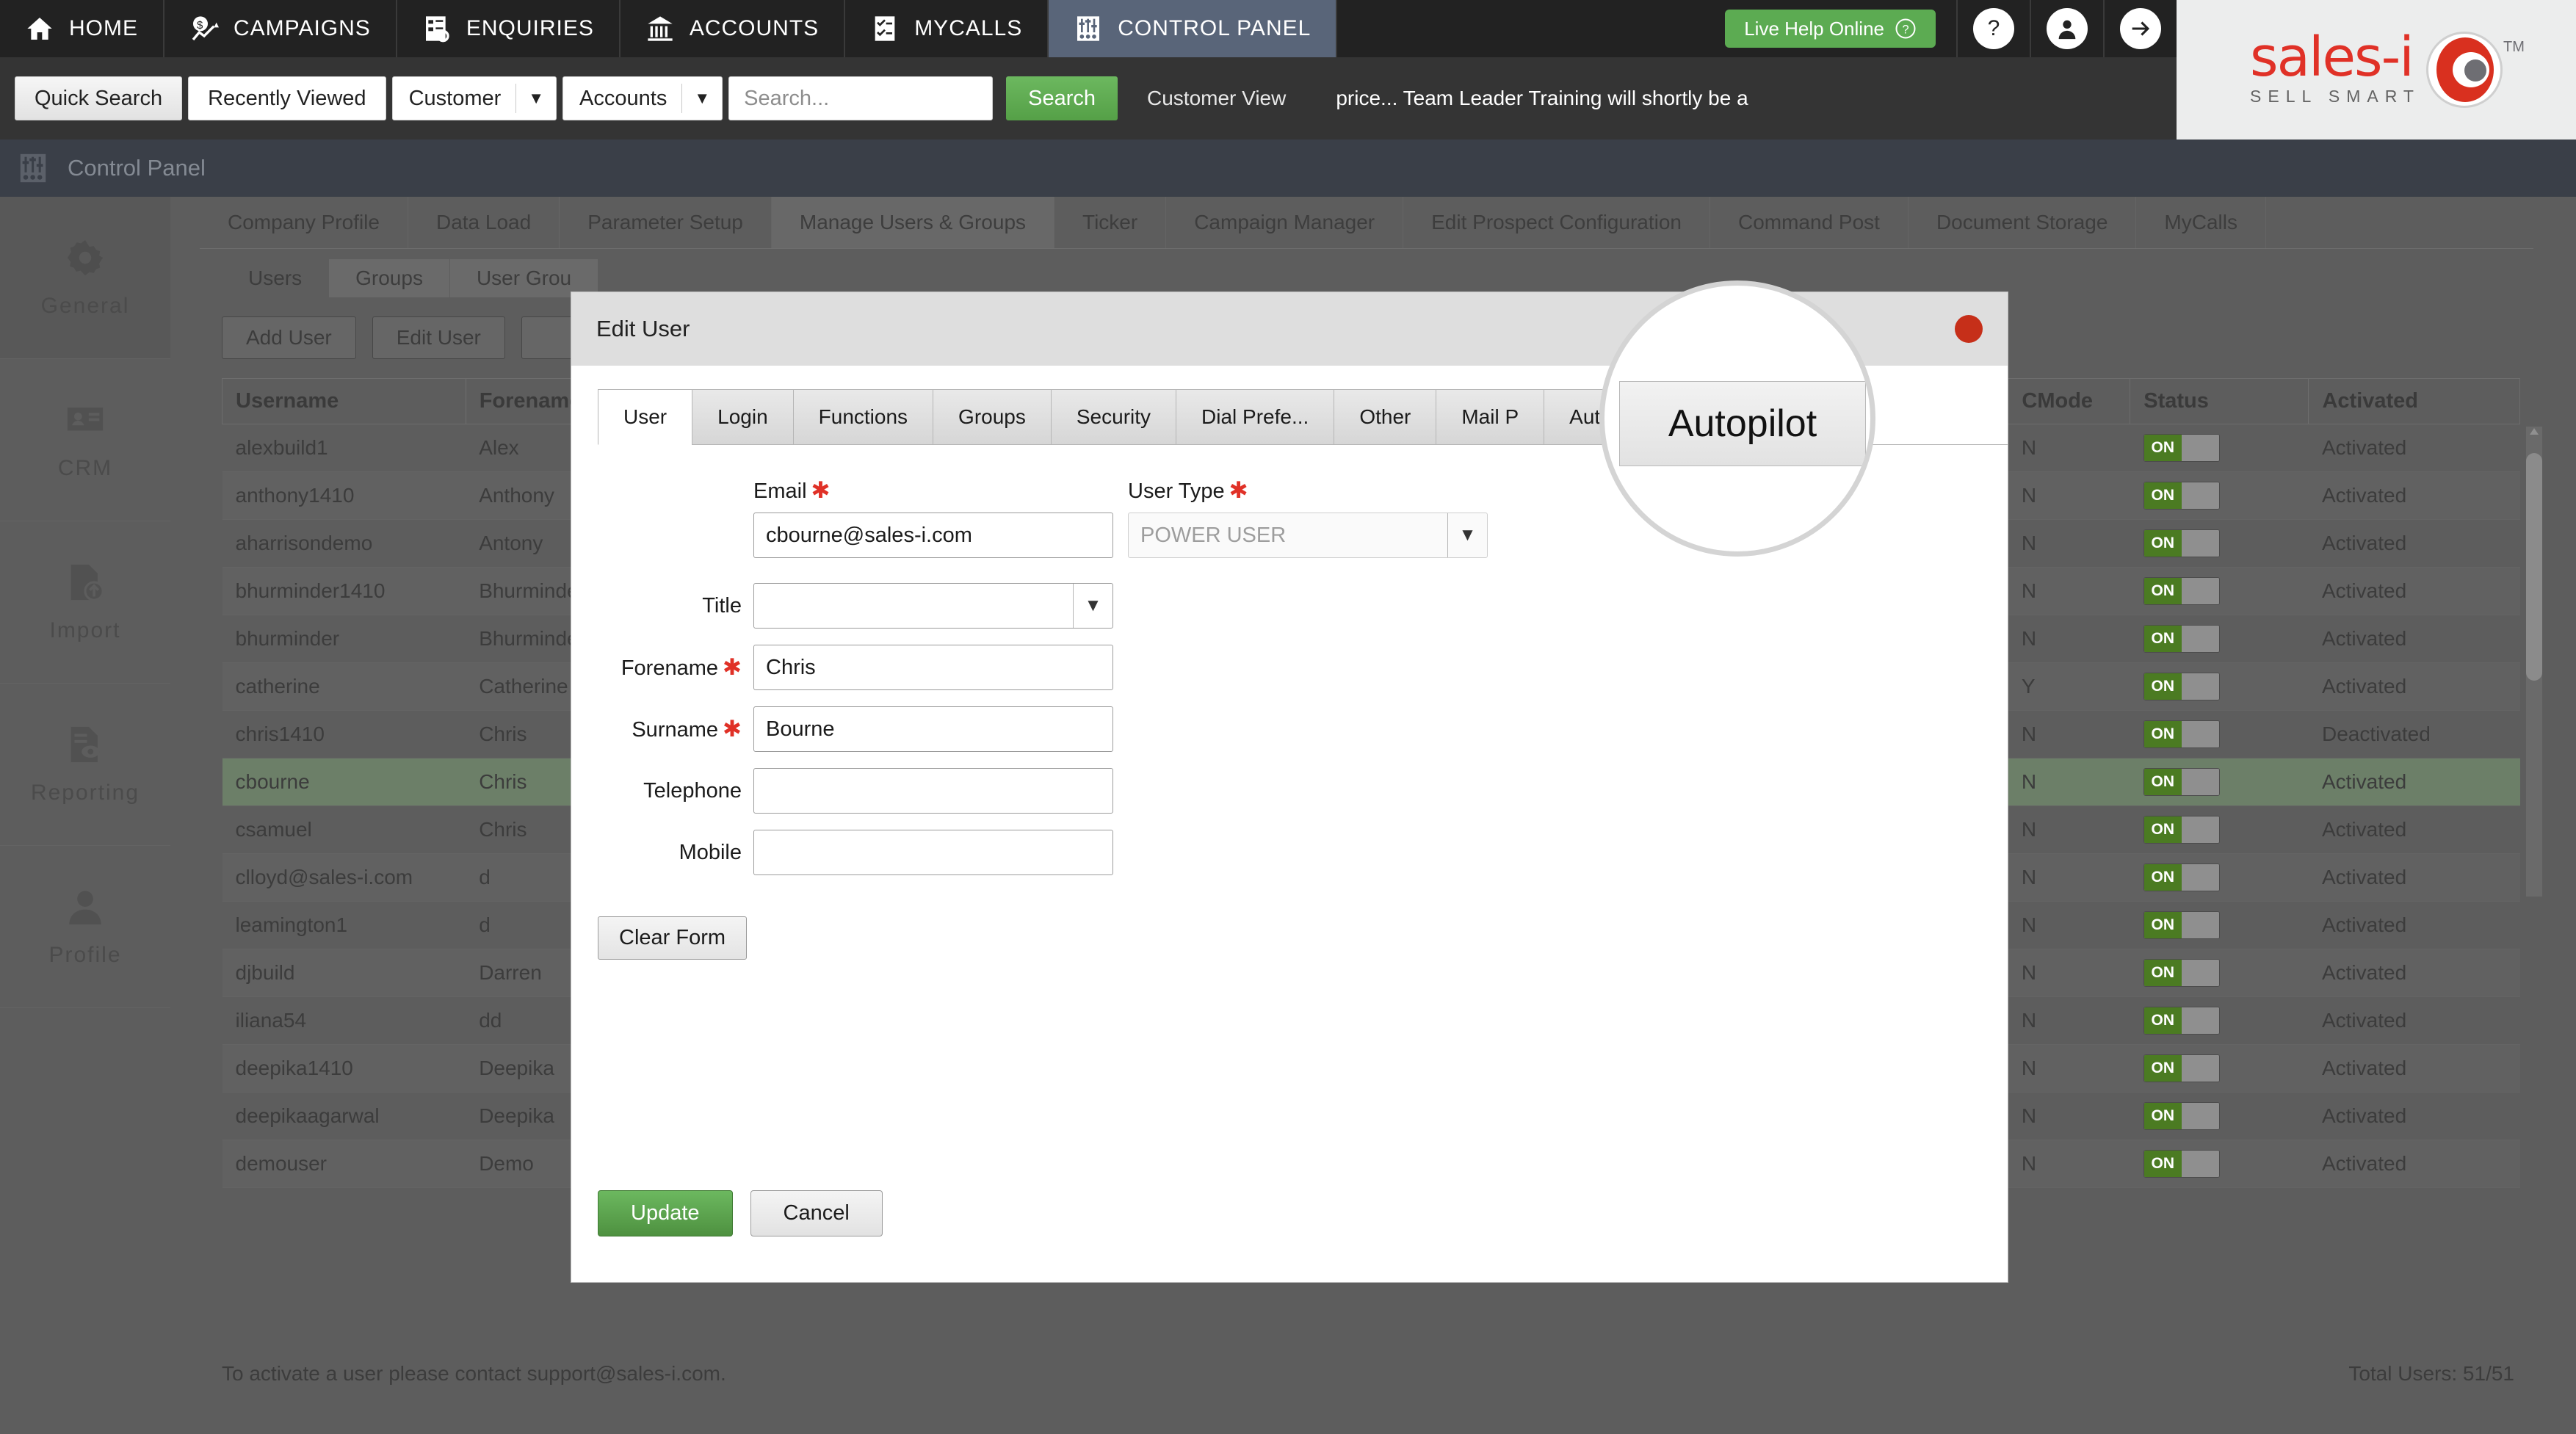 The width and height of the screenshot is (2576, 1434). I want to click on scrollbar-thumb, so click(2534, 567).